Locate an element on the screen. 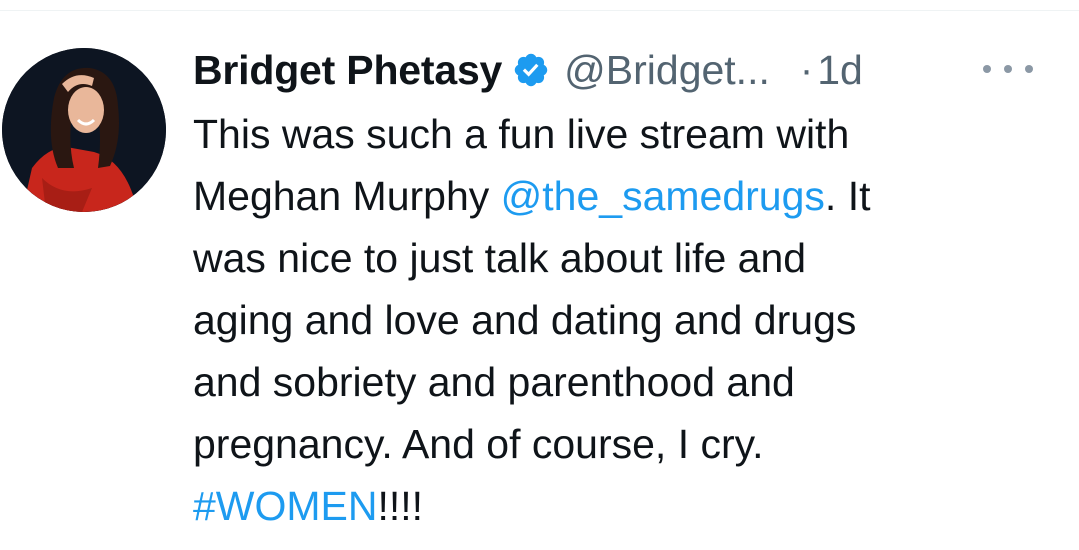 The image size is (1079, 550). tweet-header: Bridget Phetasy @Bridget... · 1d is located at coordinates (528, 70).